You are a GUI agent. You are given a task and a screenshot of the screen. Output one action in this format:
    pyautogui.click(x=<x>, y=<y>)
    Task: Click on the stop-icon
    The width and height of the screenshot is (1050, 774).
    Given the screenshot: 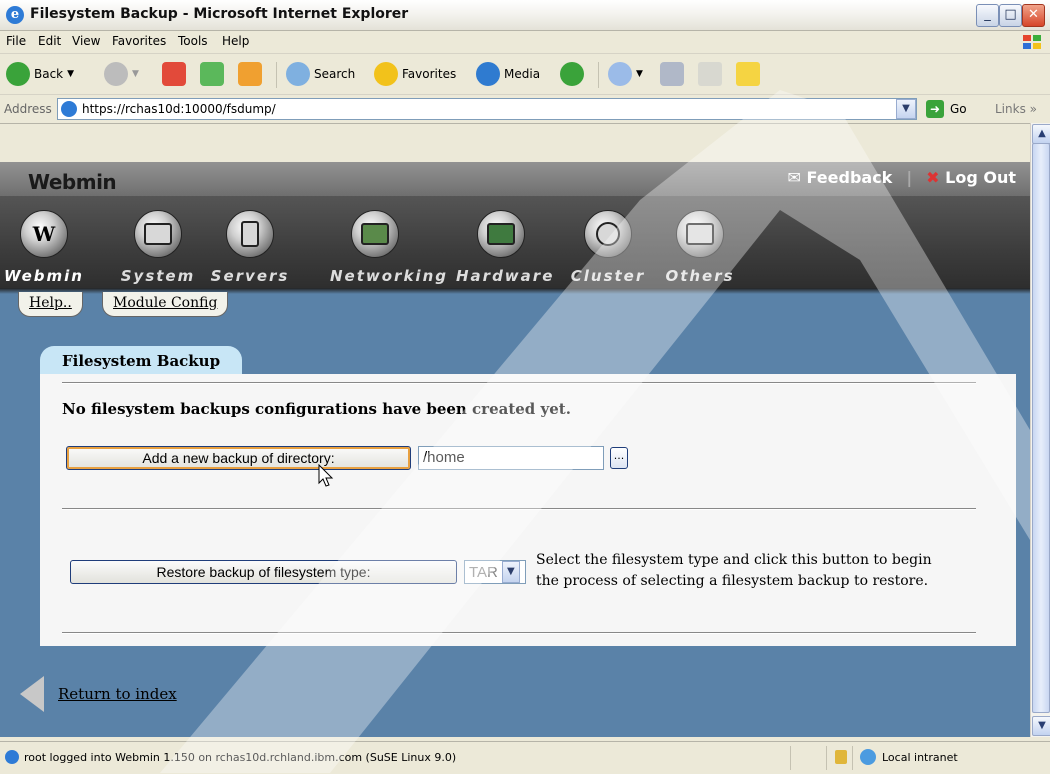 What is the action you would take?
    pyautogui.click(x=174, y=74)
    